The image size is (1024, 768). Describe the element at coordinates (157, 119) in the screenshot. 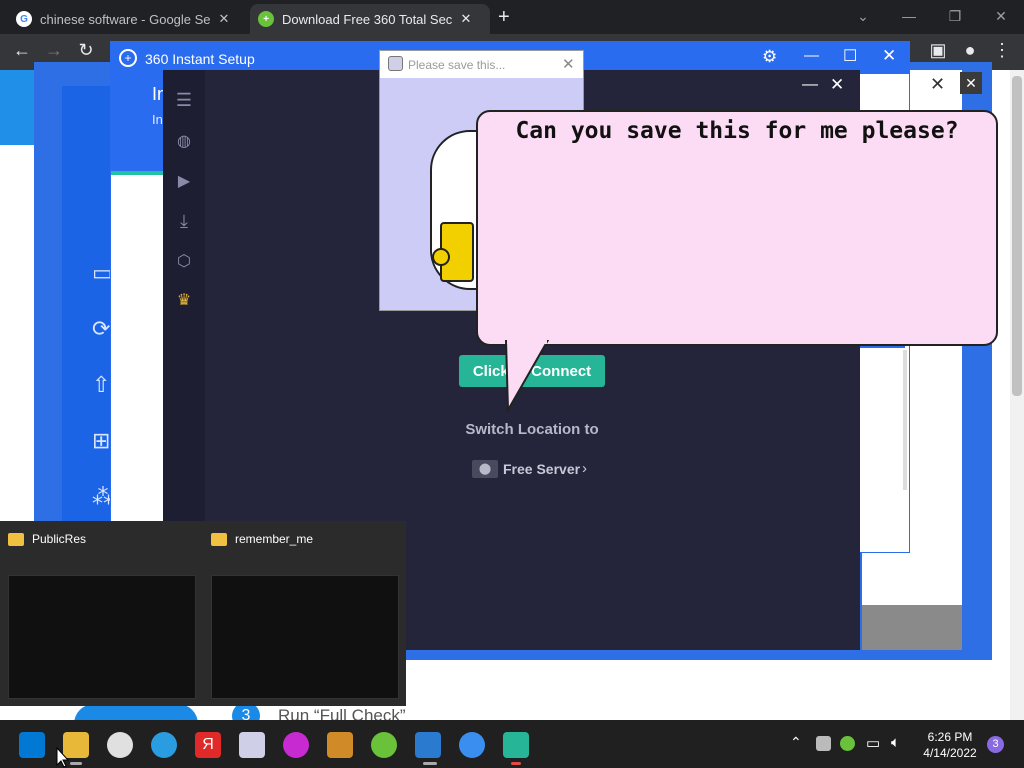

I see `setup-subheading: In` at that location.